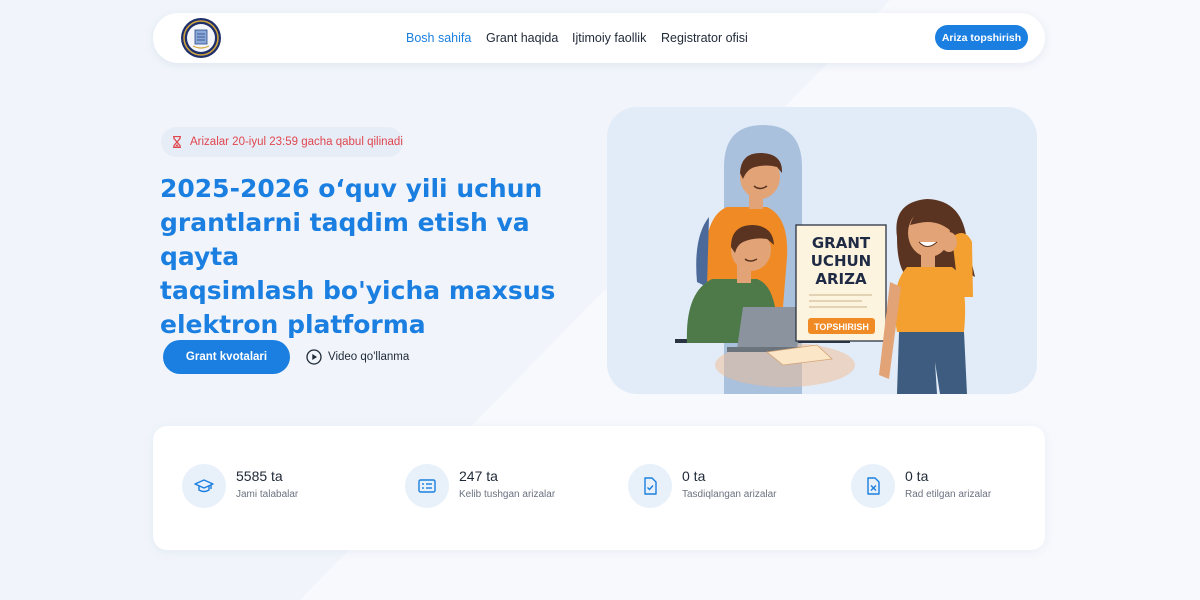  Describe the element at coordinates (293, 324) in the screenshot. I see `hero-title-line: elektron platforma` at that location.